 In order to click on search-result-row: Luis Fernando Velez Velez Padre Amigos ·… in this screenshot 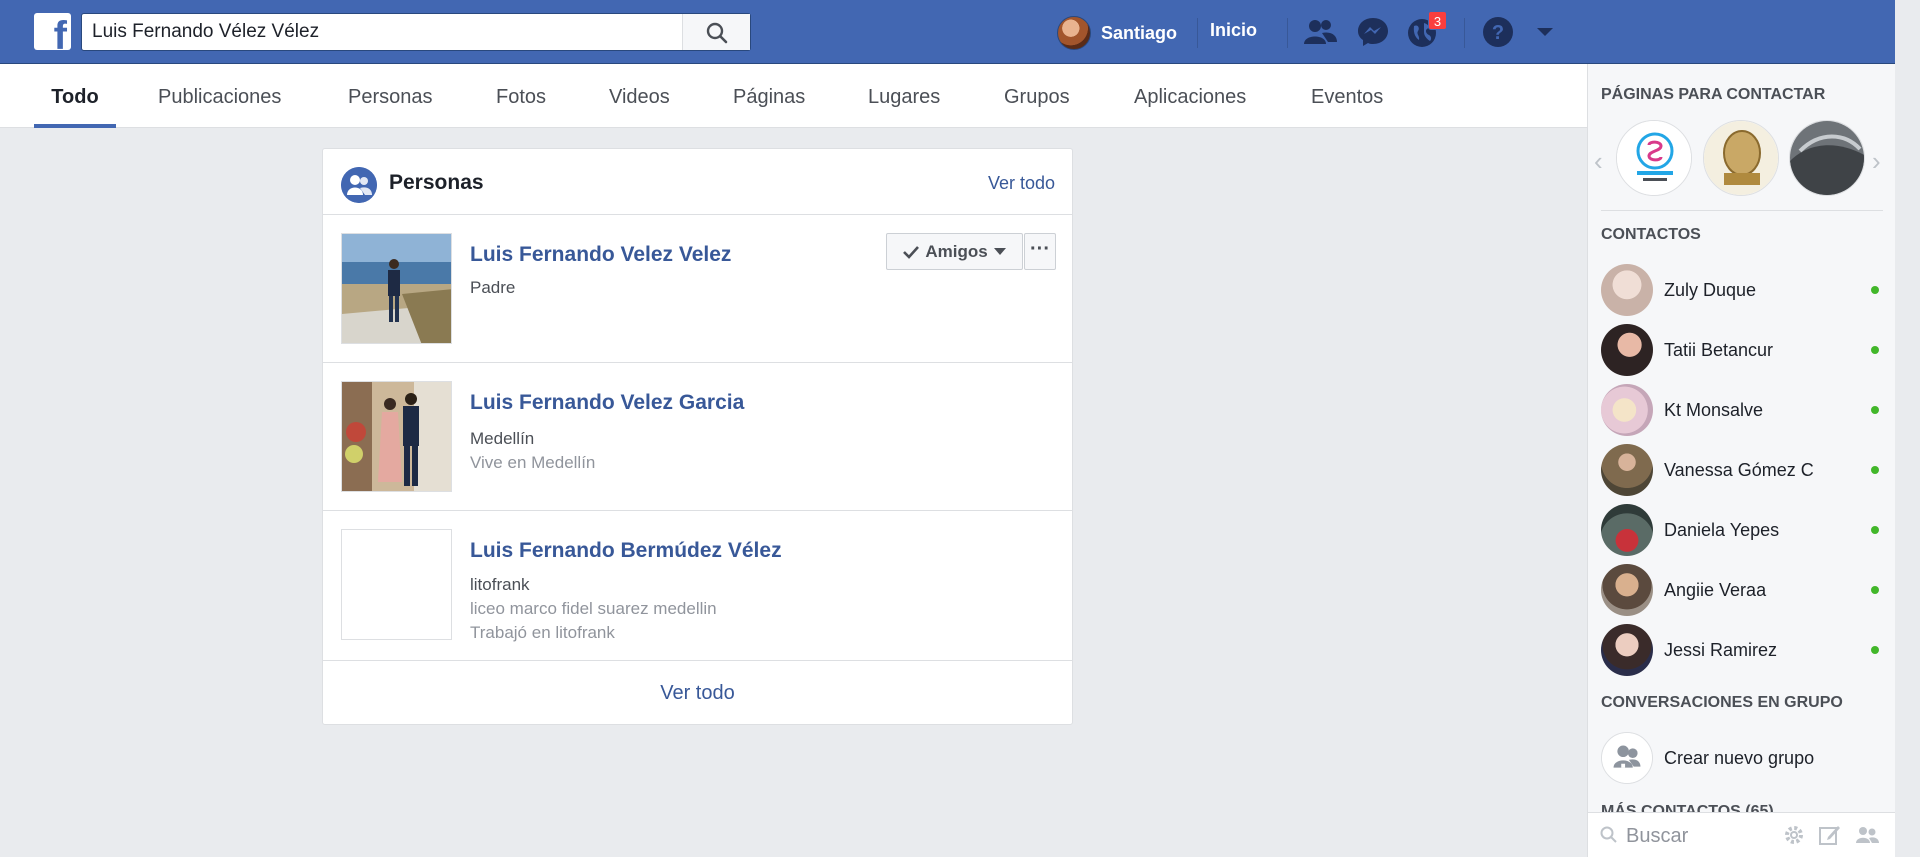, I will do `click(697, 289)`.